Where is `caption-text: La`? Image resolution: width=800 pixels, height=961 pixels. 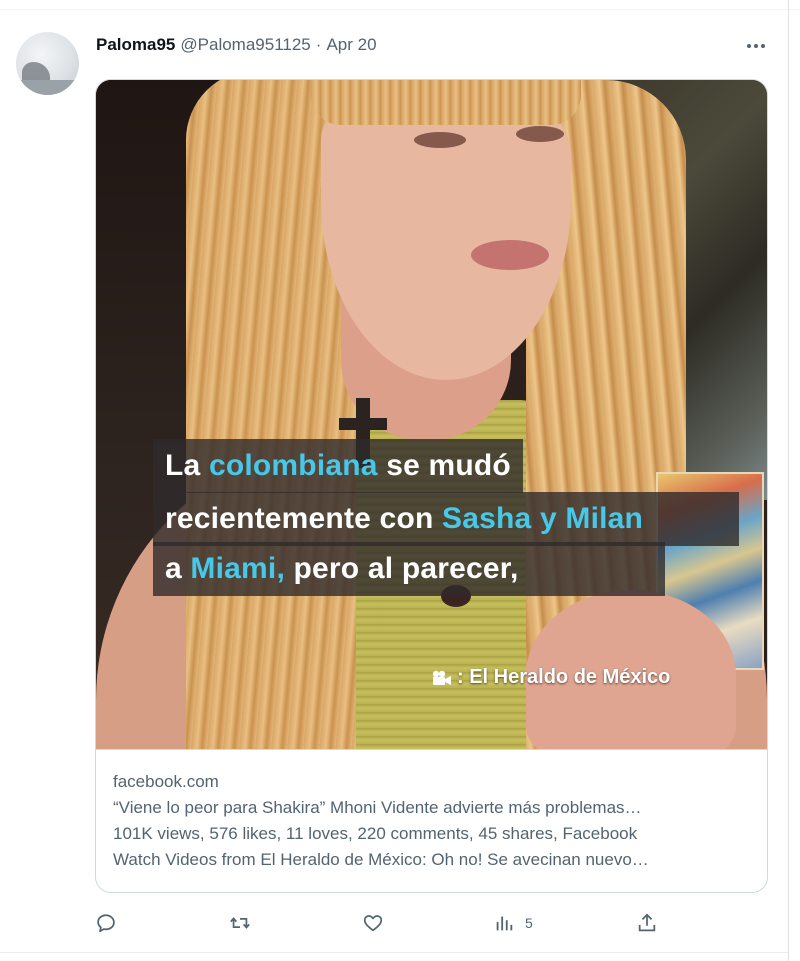
caption-text: La is located at coordinates (187, 465).